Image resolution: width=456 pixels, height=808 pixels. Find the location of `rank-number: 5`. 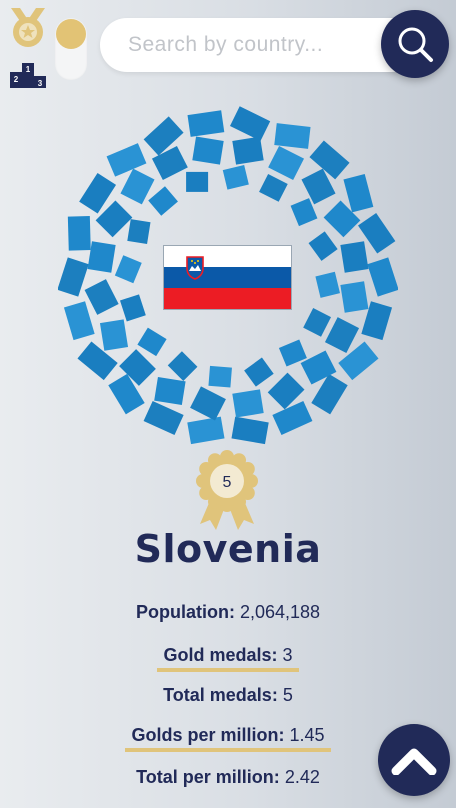

rank-number: 5 is located at coordinates (227, 482).